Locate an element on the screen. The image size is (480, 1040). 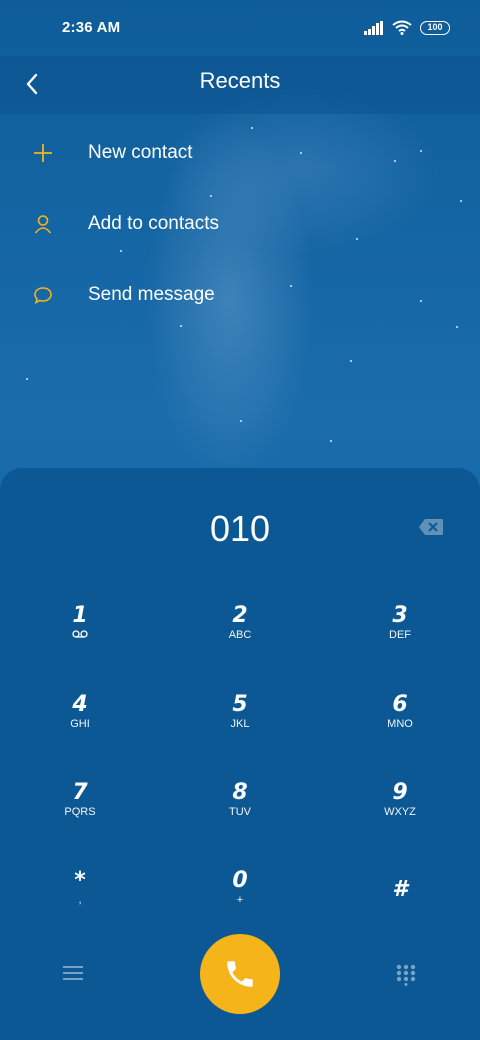
dial-key-5: 5 JKL is located at coordinates (240, 728).